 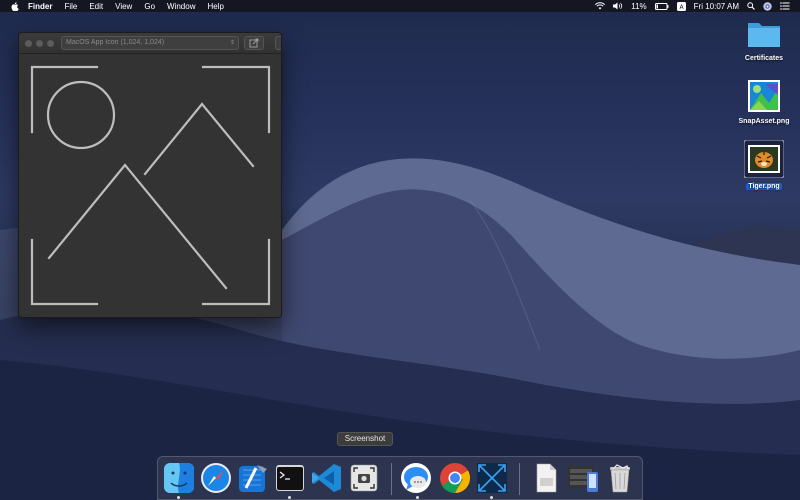 What do you see at coordinates (785, 6) in the screenshot?
I see `notification-center-icon` at bounding box center [785, 6].